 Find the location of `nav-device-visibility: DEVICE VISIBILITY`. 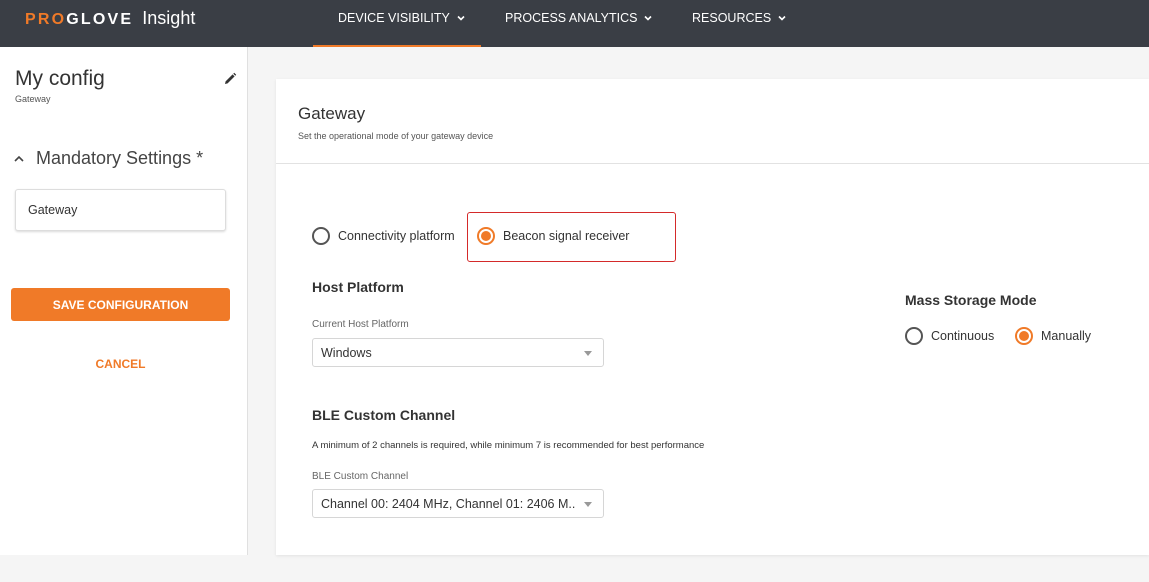

nav-device-visibility: DEVICE VISIBILITY is located at coordinates (402, 18).